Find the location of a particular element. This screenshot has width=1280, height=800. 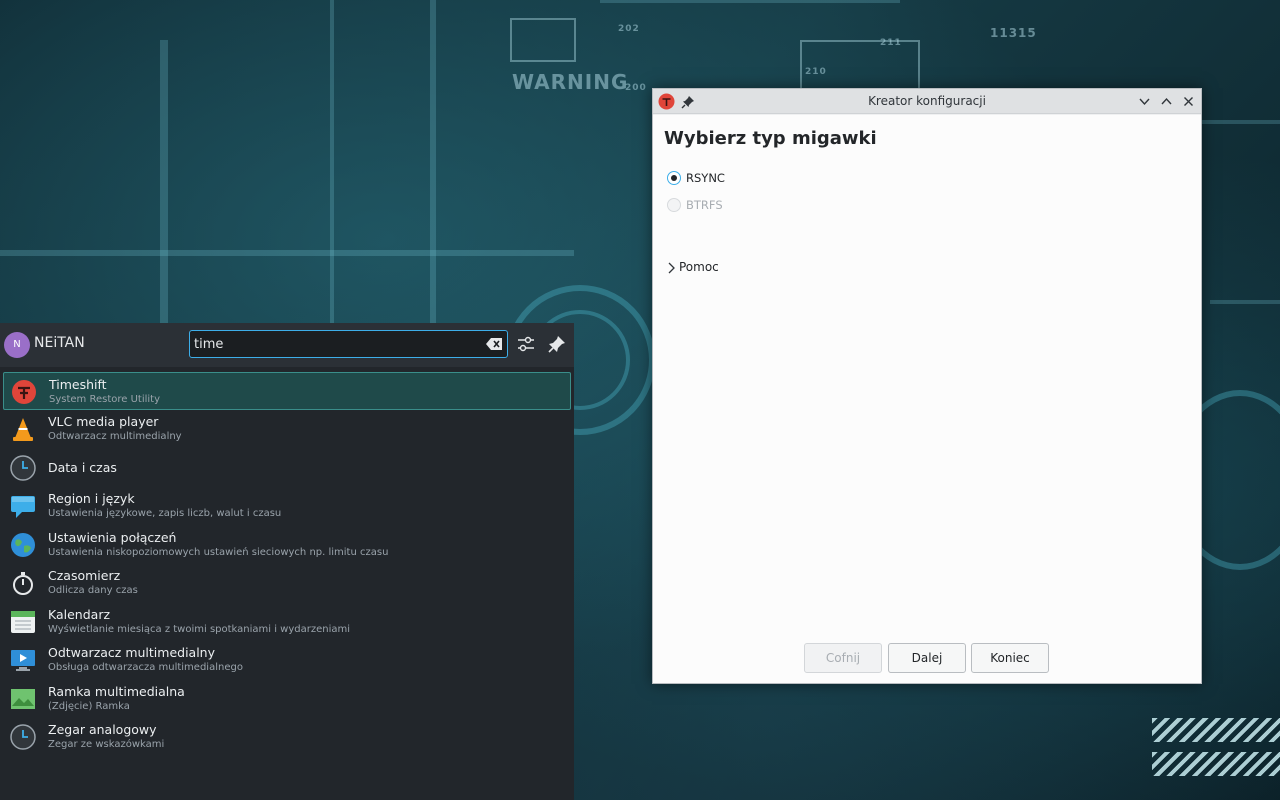

search-field is located at coordinates (348, 344).